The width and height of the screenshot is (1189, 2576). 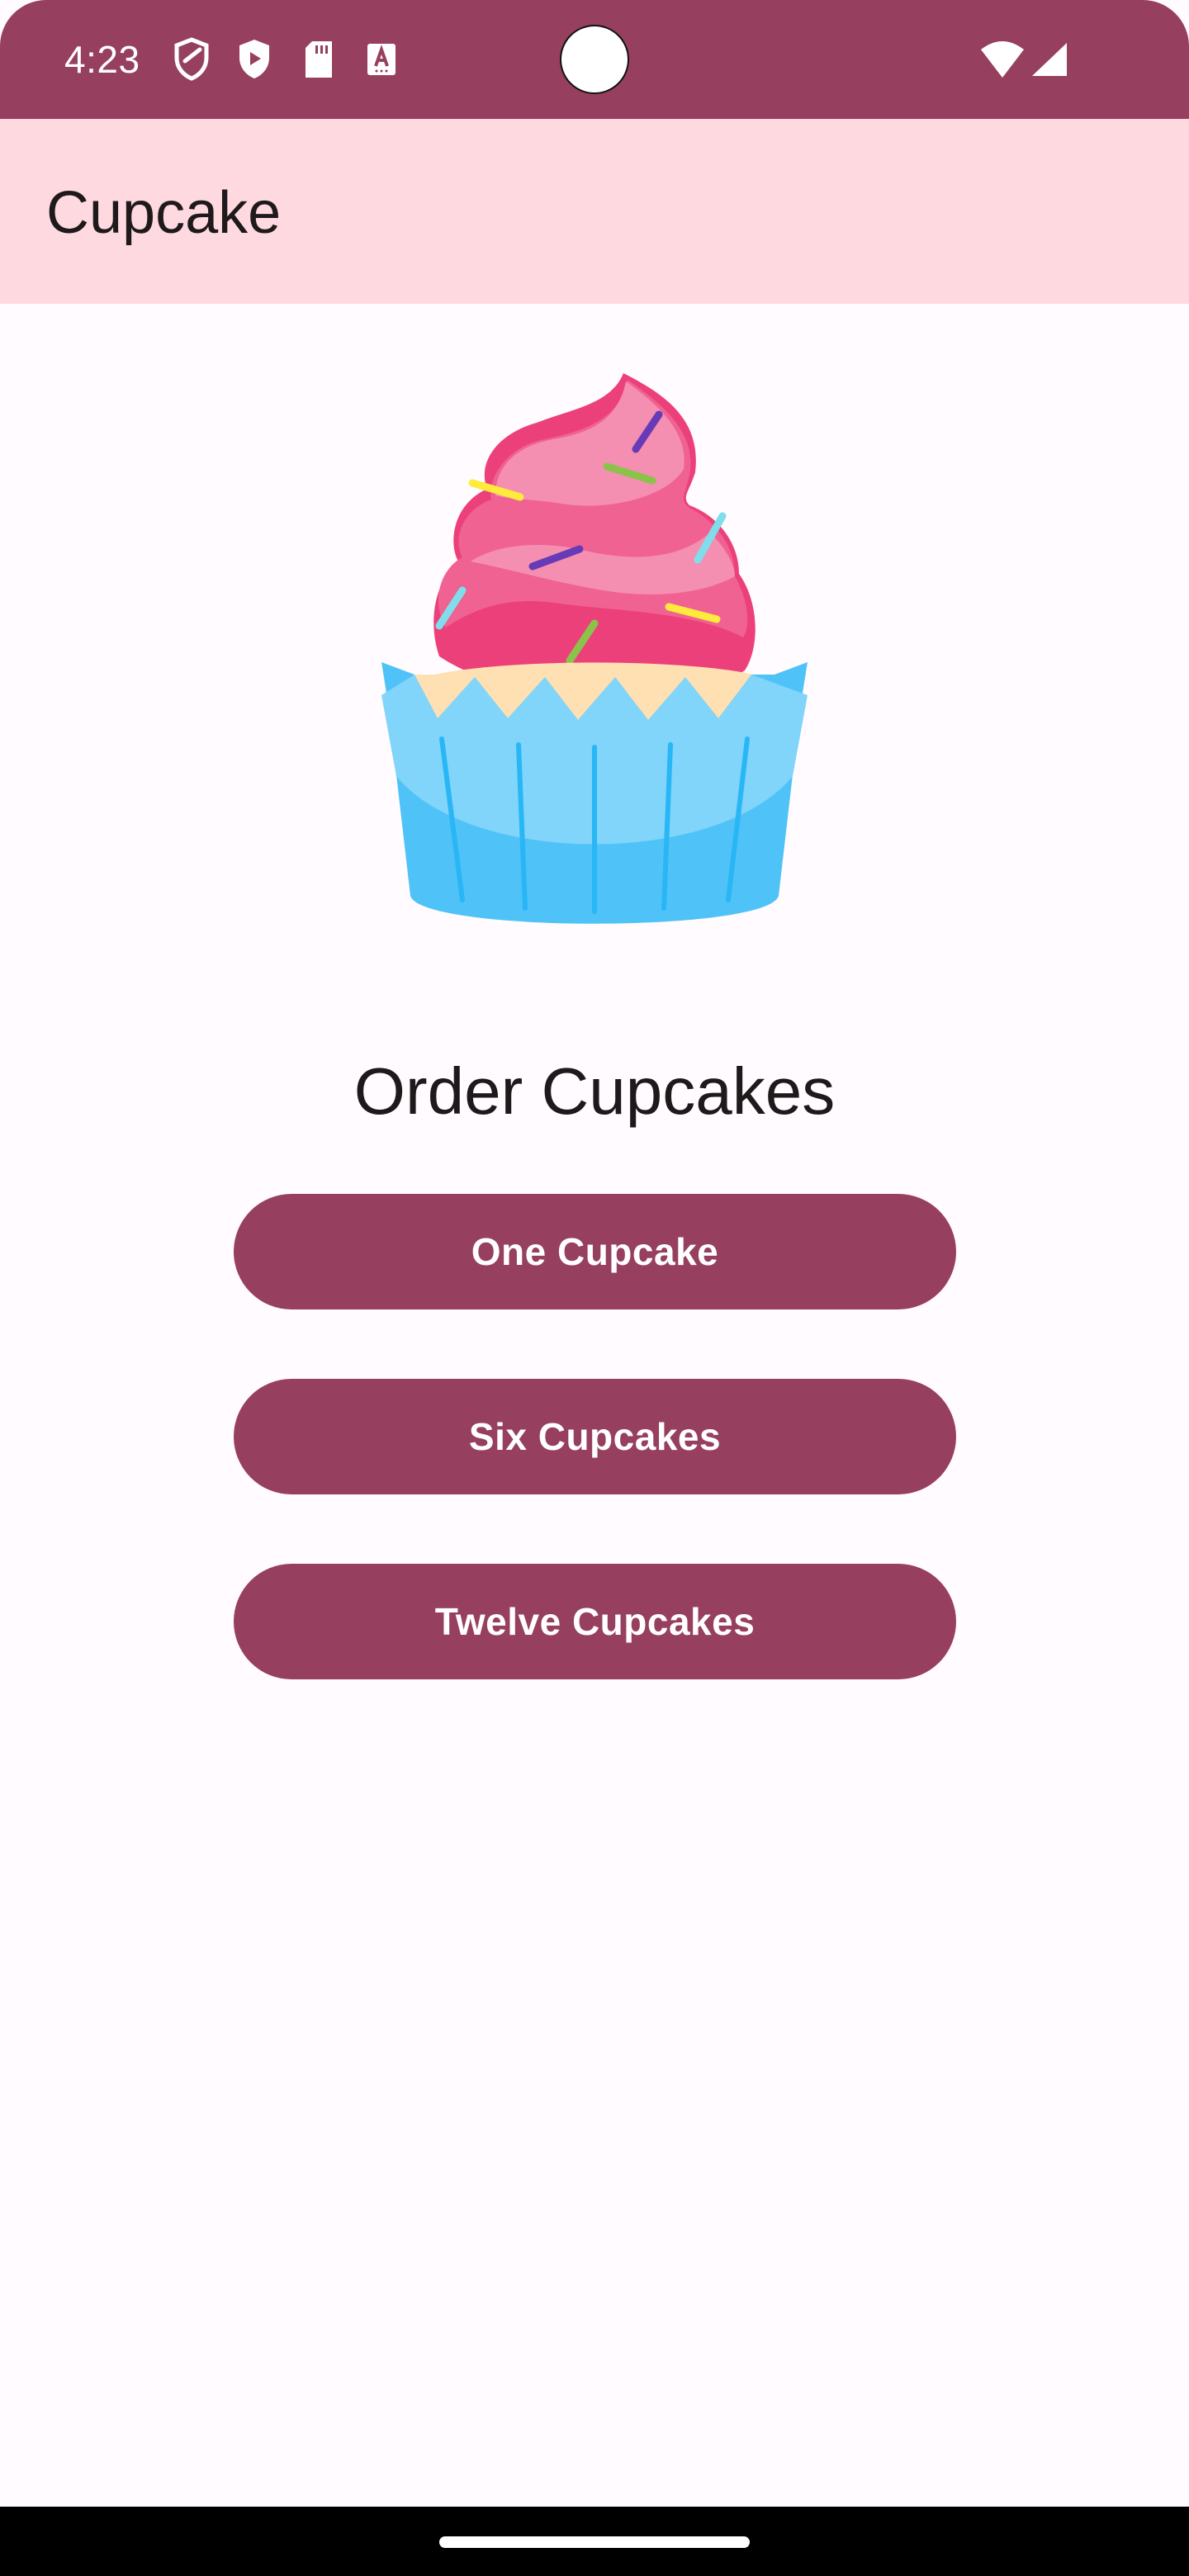 I want to click on cupcake-image, so click(x=594, y=660).